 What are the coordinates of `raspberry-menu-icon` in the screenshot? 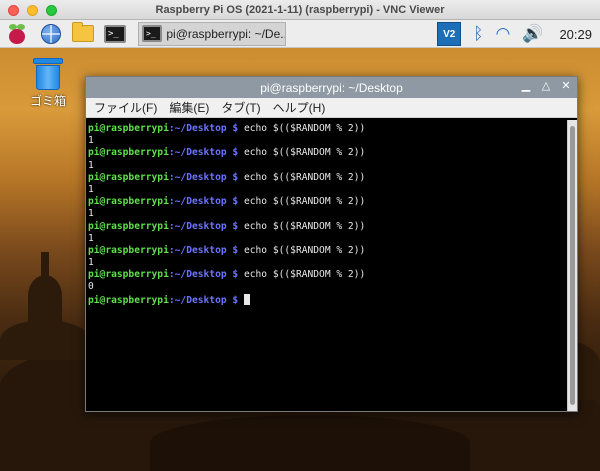 It's located at (17, 33).